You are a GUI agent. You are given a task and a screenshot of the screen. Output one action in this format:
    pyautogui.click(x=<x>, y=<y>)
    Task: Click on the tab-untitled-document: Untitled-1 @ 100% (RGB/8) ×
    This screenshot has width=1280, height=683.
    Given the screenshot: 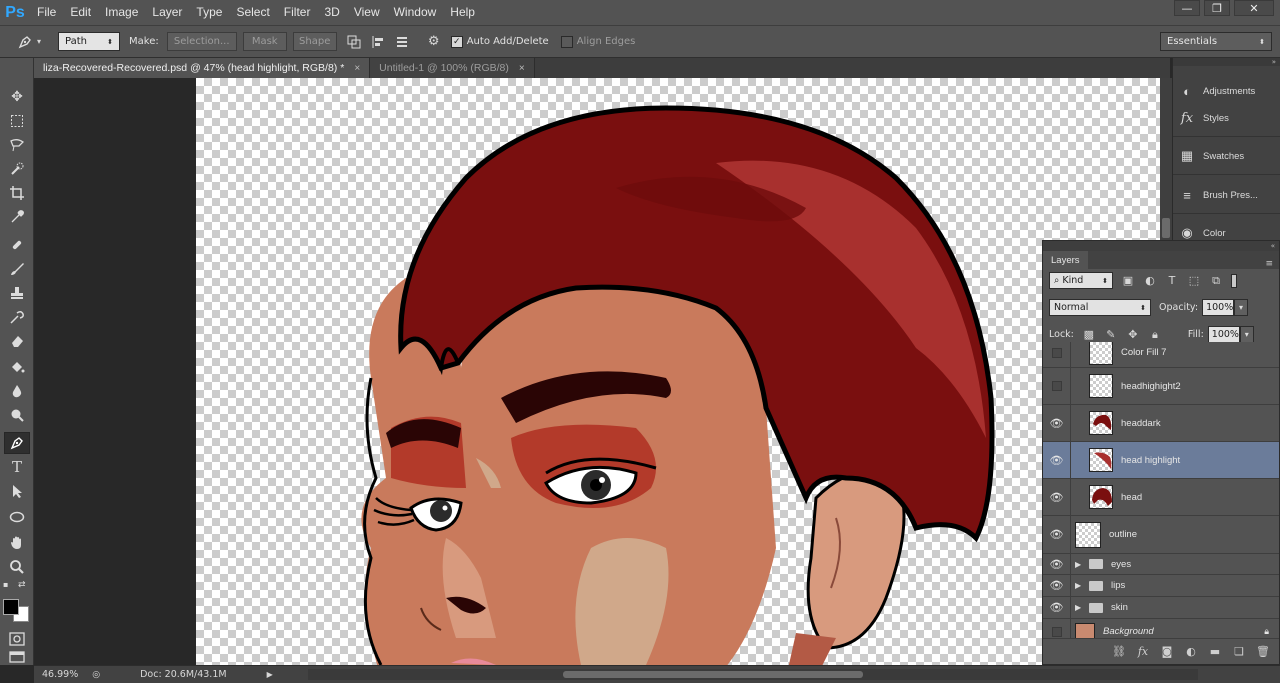 What is the action you would take?
    pyautogui.click(x=452, y=68)
    